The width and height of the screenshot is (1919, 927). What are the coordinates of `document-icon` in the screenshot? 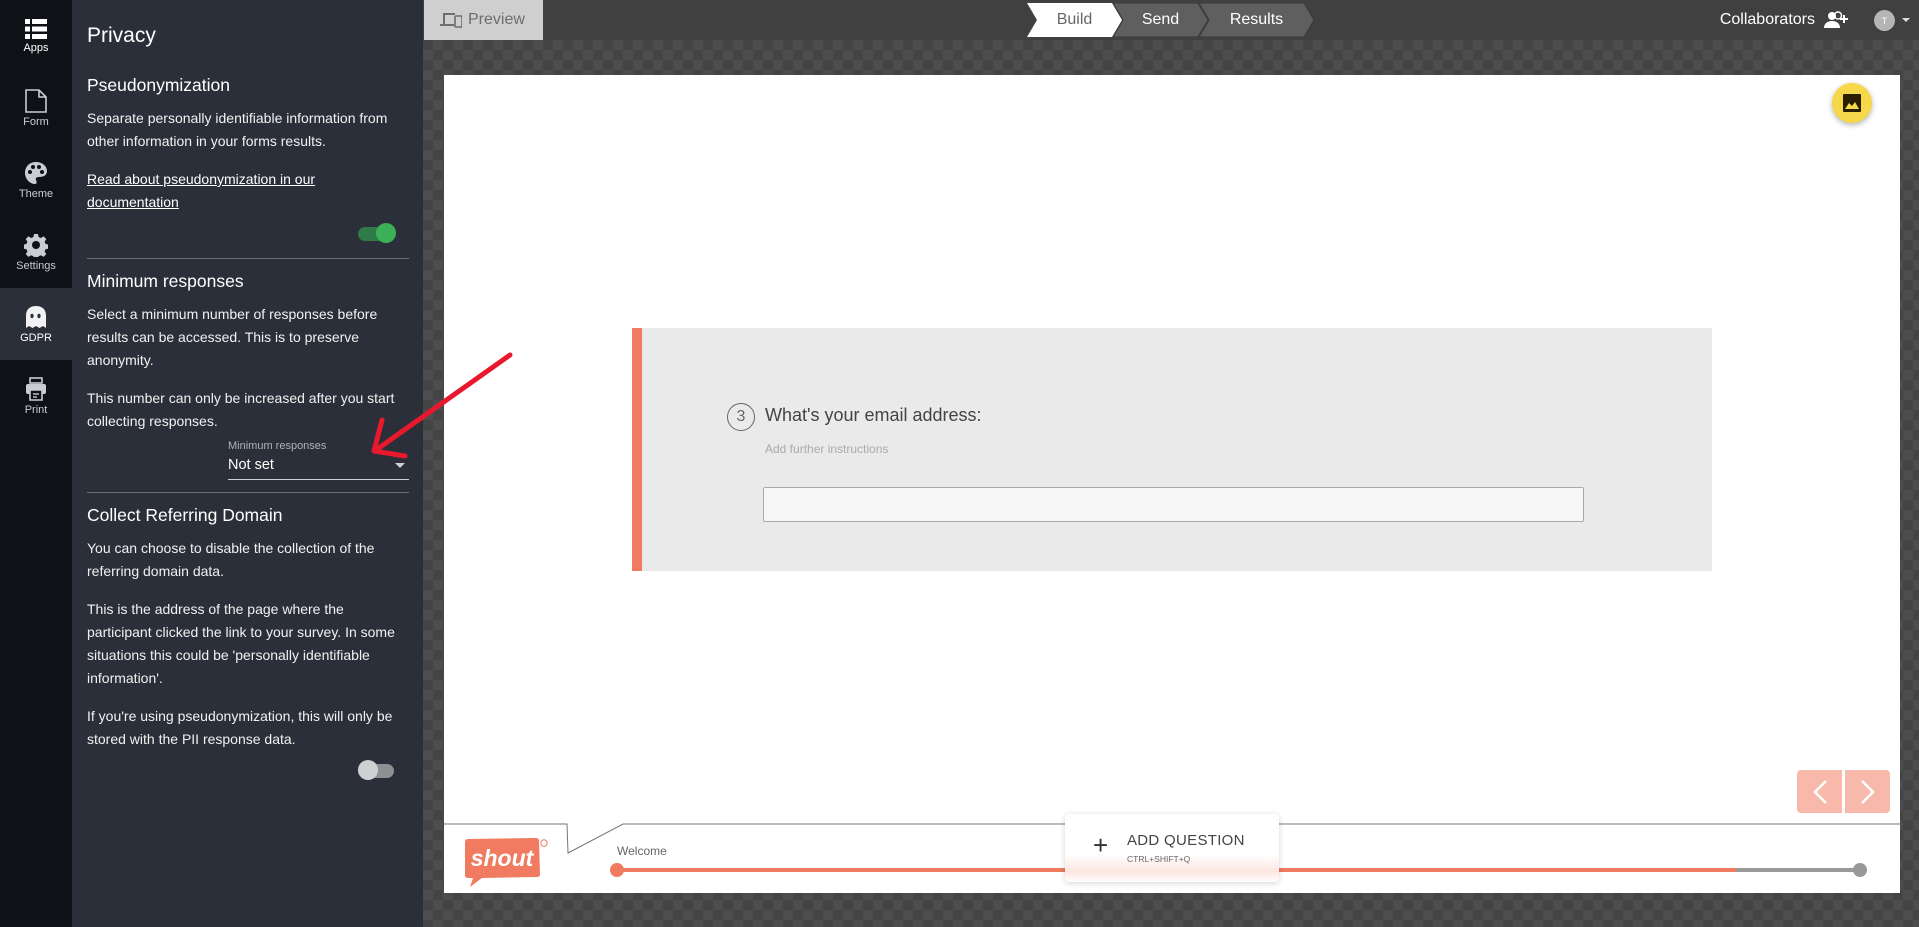 It's located at (36, 100).